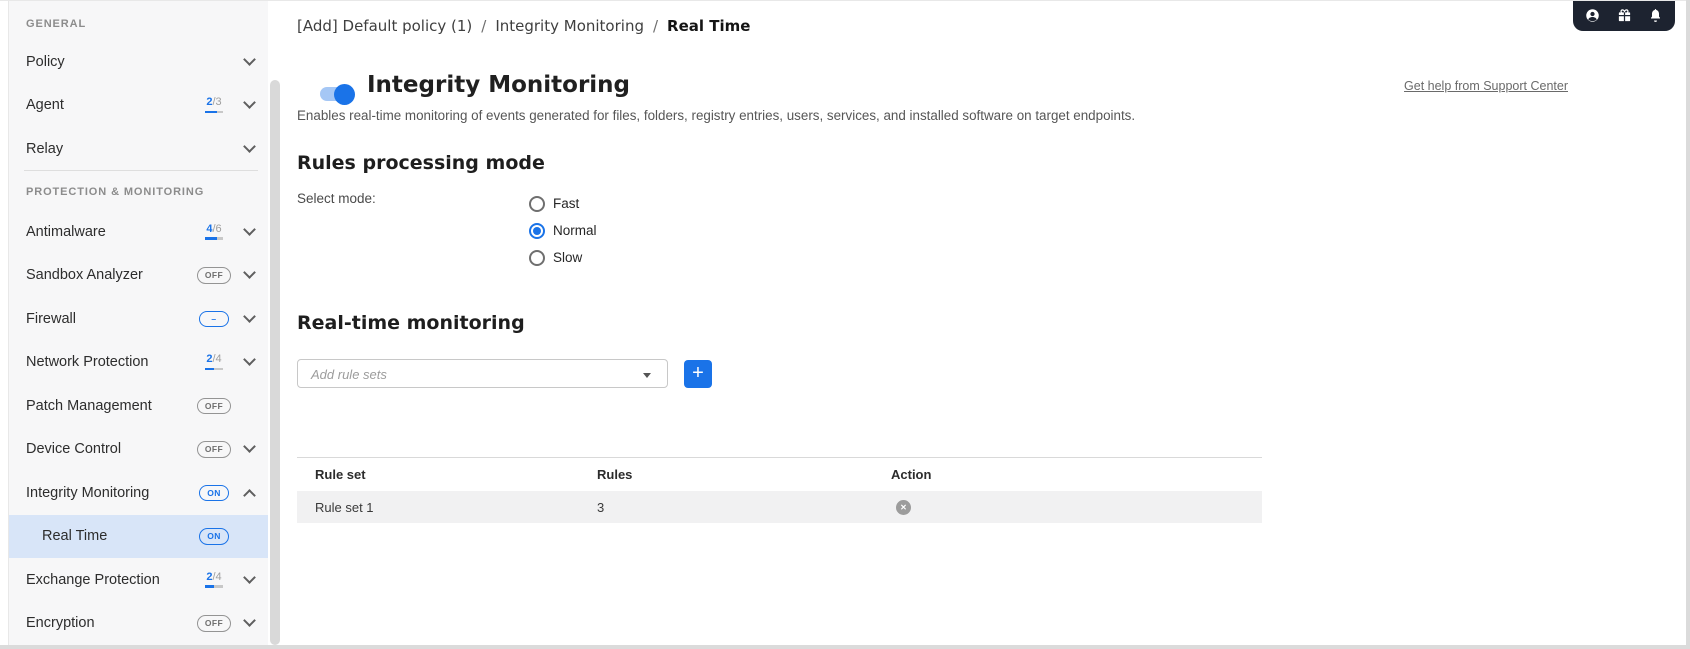 This screenshot has height=649, width=1690. I want to click on radio-option-slow: Slow, so click(563, 257).